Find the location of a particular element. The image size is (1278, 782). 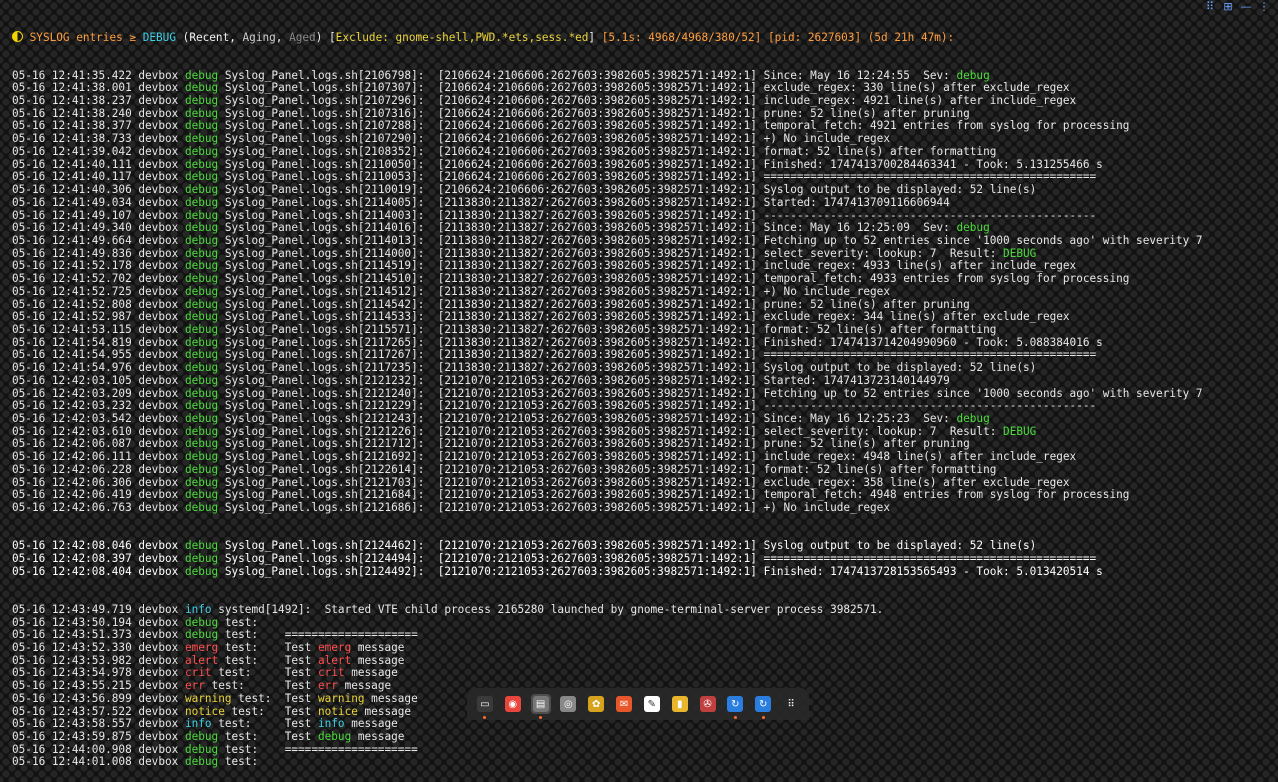

log-source: Syslog_Panel.logs.sh[2107296]: is located at coordinates (324, 101).